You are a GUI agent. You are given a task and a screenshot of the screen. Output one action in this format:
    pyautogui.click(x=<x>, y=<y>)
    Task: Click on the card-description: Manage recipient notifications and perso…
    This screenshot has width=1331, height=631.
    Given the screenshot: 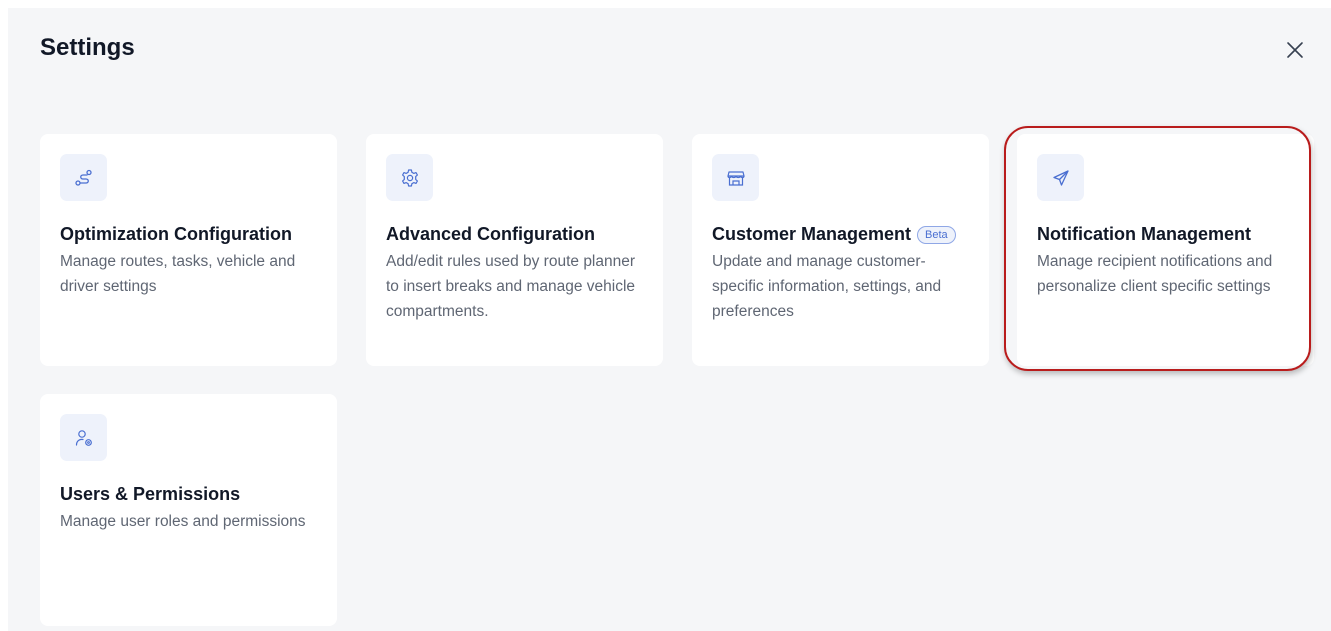 What is the action you would take?
    pyautogui.click(x=1155, y=274)
    